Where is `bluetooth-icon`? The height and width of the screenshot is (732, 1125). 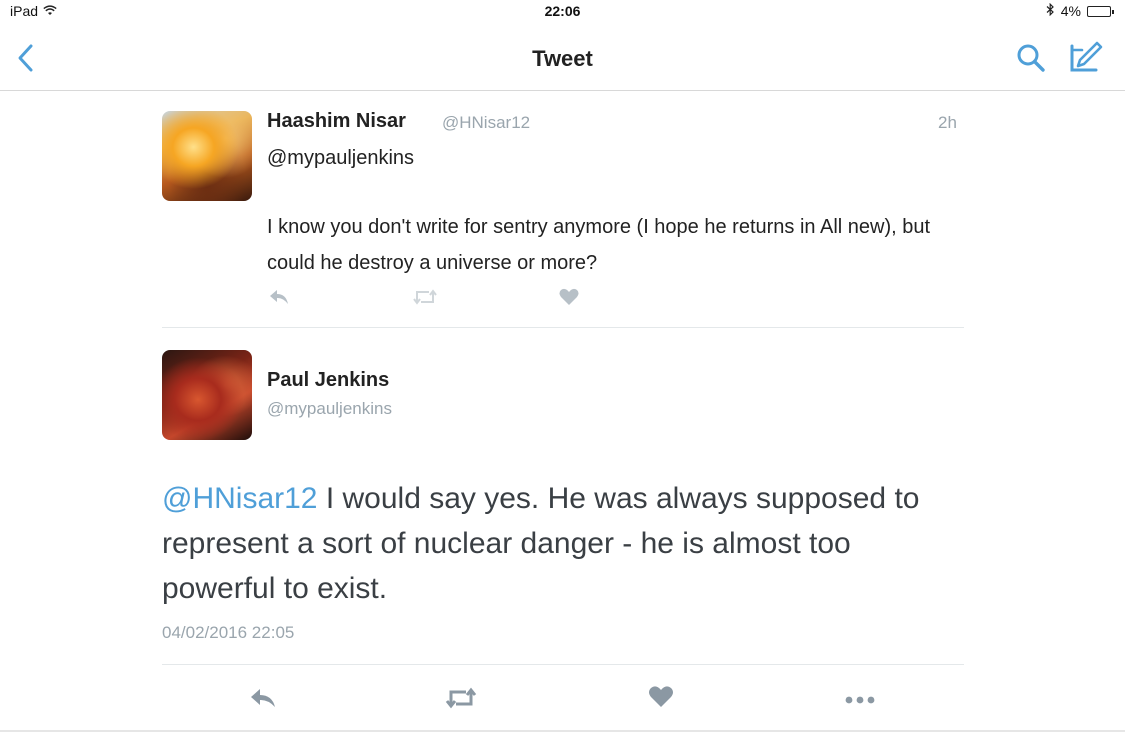
bluetooth-icon is located at coordinates (1050, 10).